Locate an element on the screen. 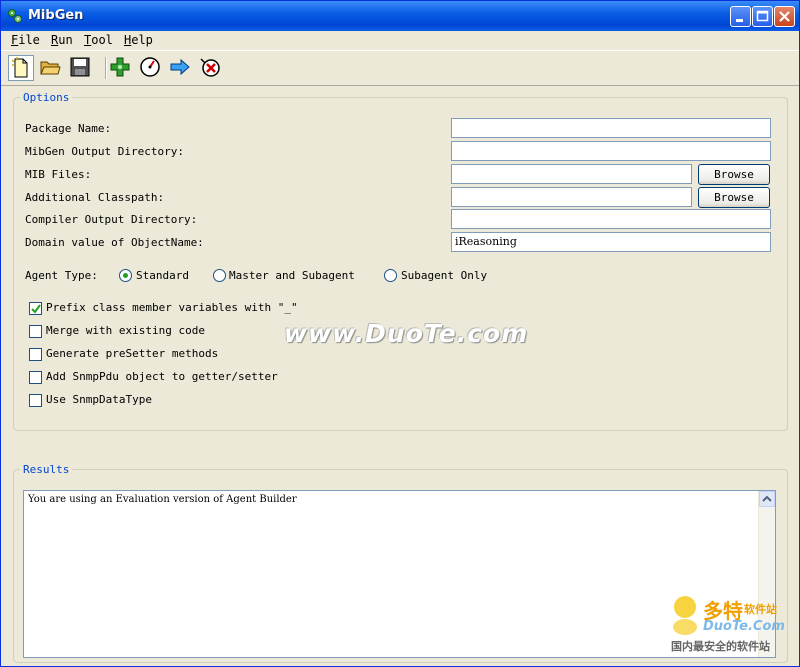  brand-url: DuoTe.Com is located at coordinates (744, 626).